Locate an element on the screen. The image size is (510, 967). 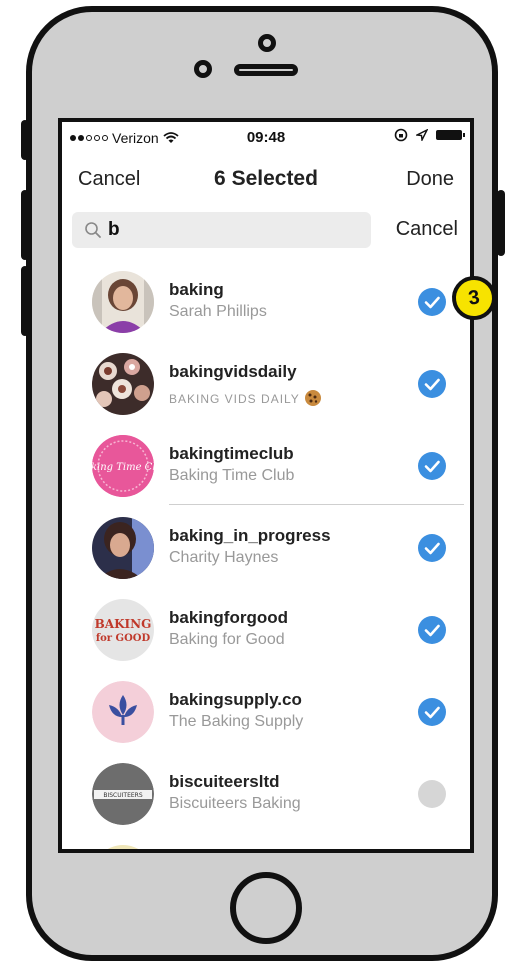
list-item: bakingvidsdaily BAKING VIDS DAILY is located at coordinates (266, 381).